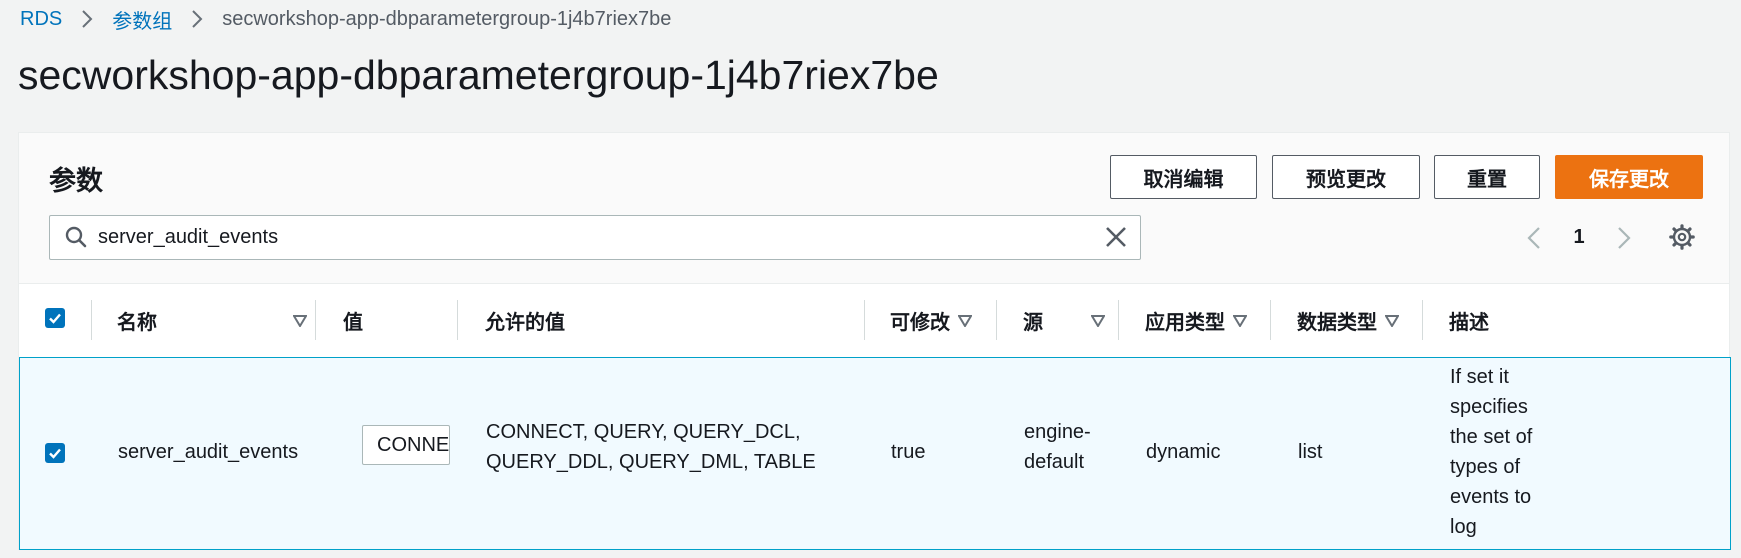 Image resolution: width=1741 pixels, height=558 pixels. I want to click on column-header-data-type: 数据类型, so click(1348, 320).